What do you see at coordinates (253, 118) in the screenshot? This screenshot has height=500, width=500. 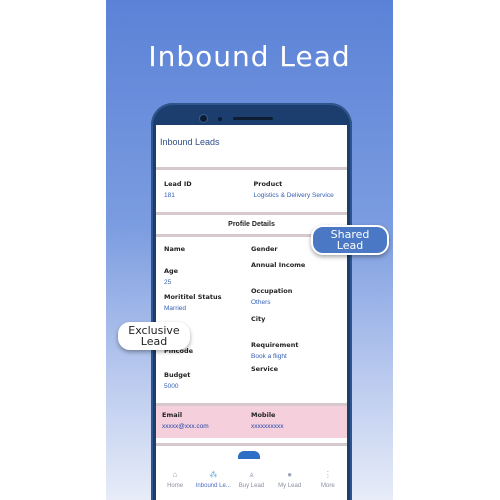 I see `earpiece-speaker` at bounding box center [253, 118].